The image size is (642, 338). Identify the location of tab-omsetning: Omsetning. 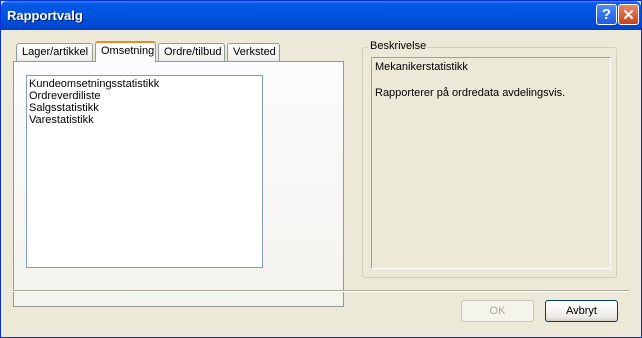
(125, 51).